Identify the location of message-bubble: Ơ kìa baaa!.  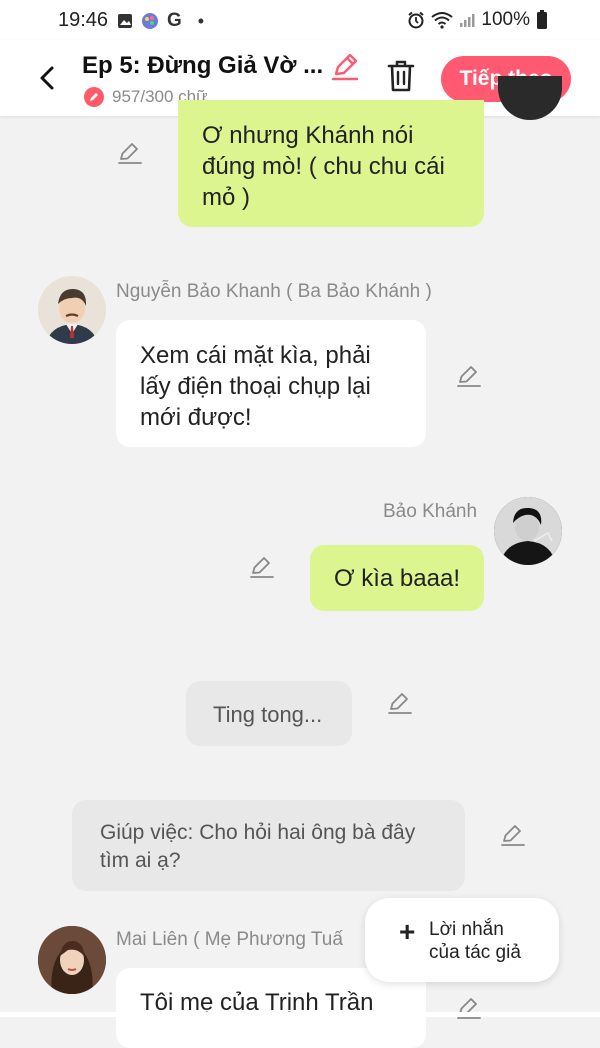
(397, 578).